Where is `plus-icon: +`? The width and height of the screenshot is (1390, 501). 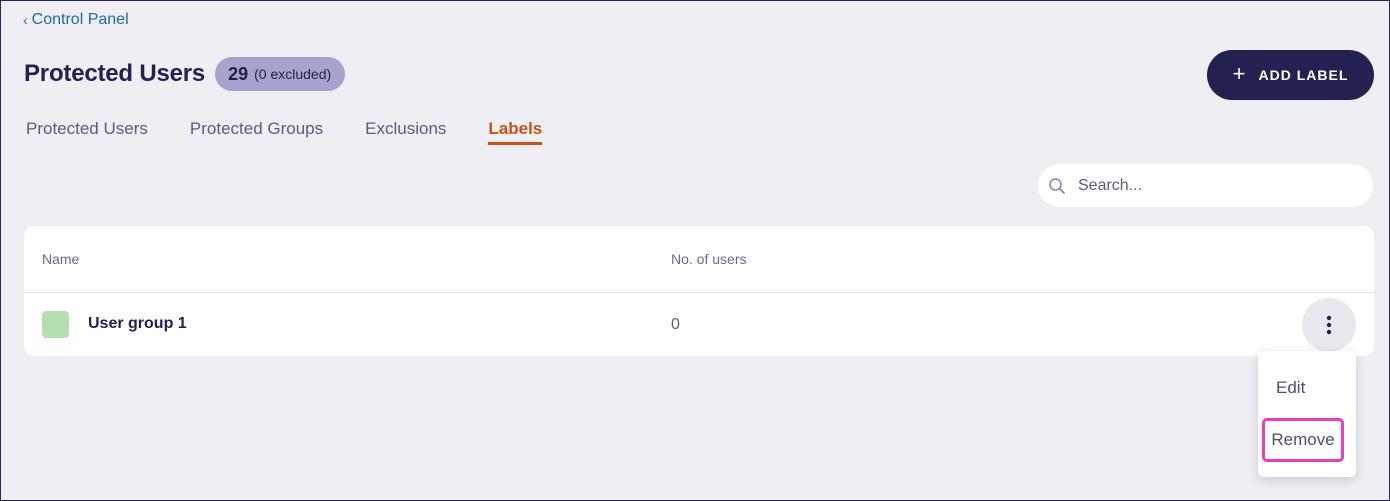
plus-icon: + is located at coordinates (1239, 73).